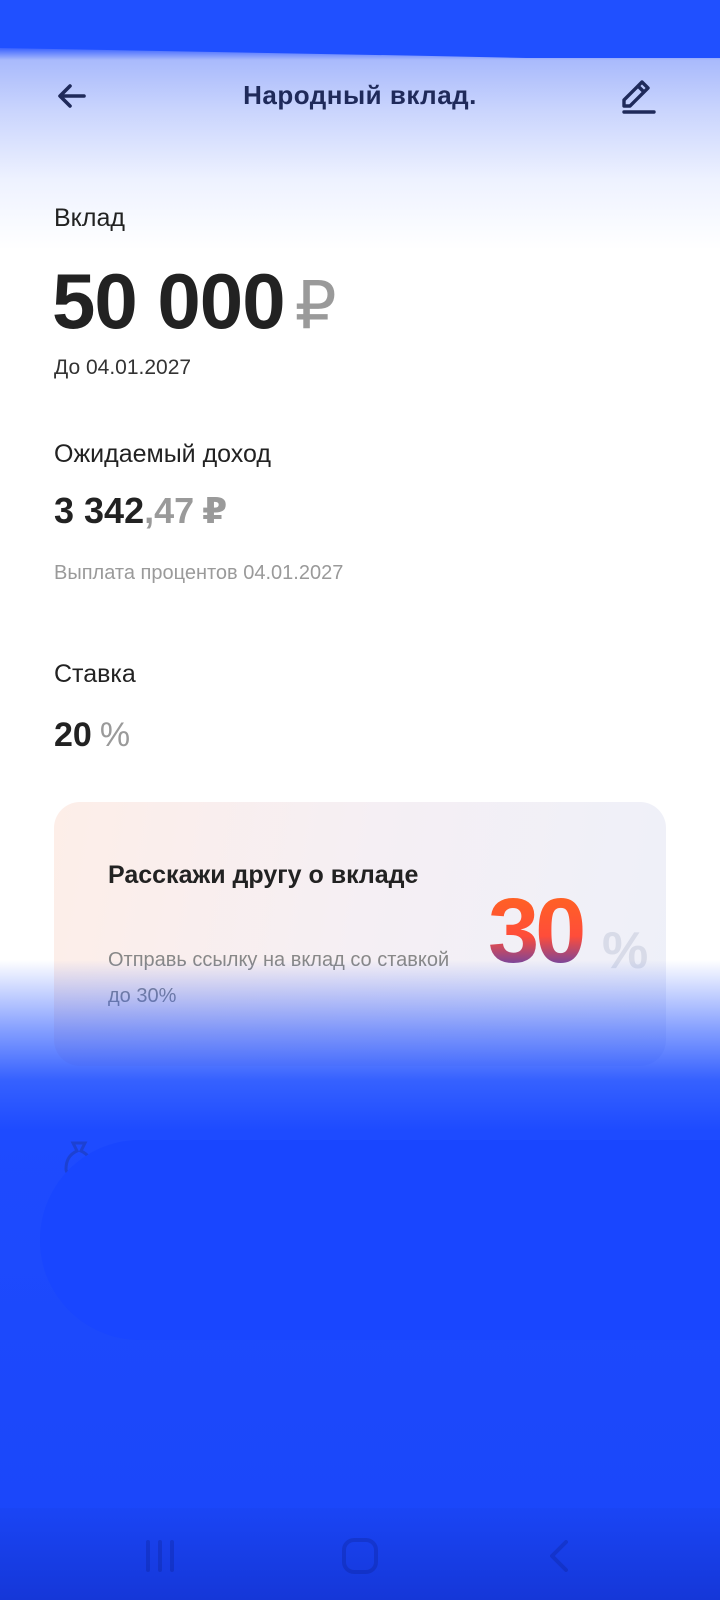 Image resolution: width=720 pixels, height=1600 pixels. I want to click on rate-label: Ставка, so click(95, 674).